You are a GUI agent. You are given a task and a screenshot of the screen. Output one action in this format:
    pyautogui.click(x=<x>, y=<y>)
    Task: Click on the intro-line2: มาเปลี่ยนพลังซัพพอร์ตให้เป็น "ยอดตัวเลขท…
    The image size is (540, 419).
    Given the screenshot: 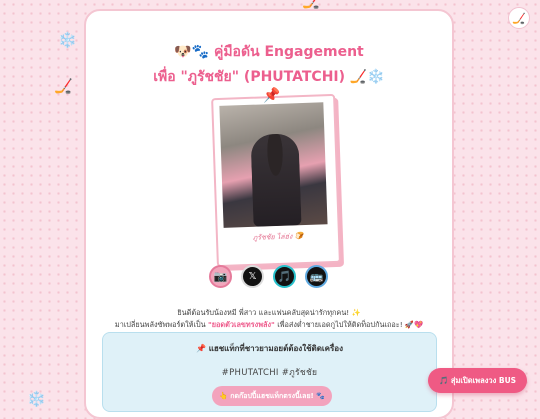 What is the action you would take?
    pyautogui.click(x=269, y=324)
    